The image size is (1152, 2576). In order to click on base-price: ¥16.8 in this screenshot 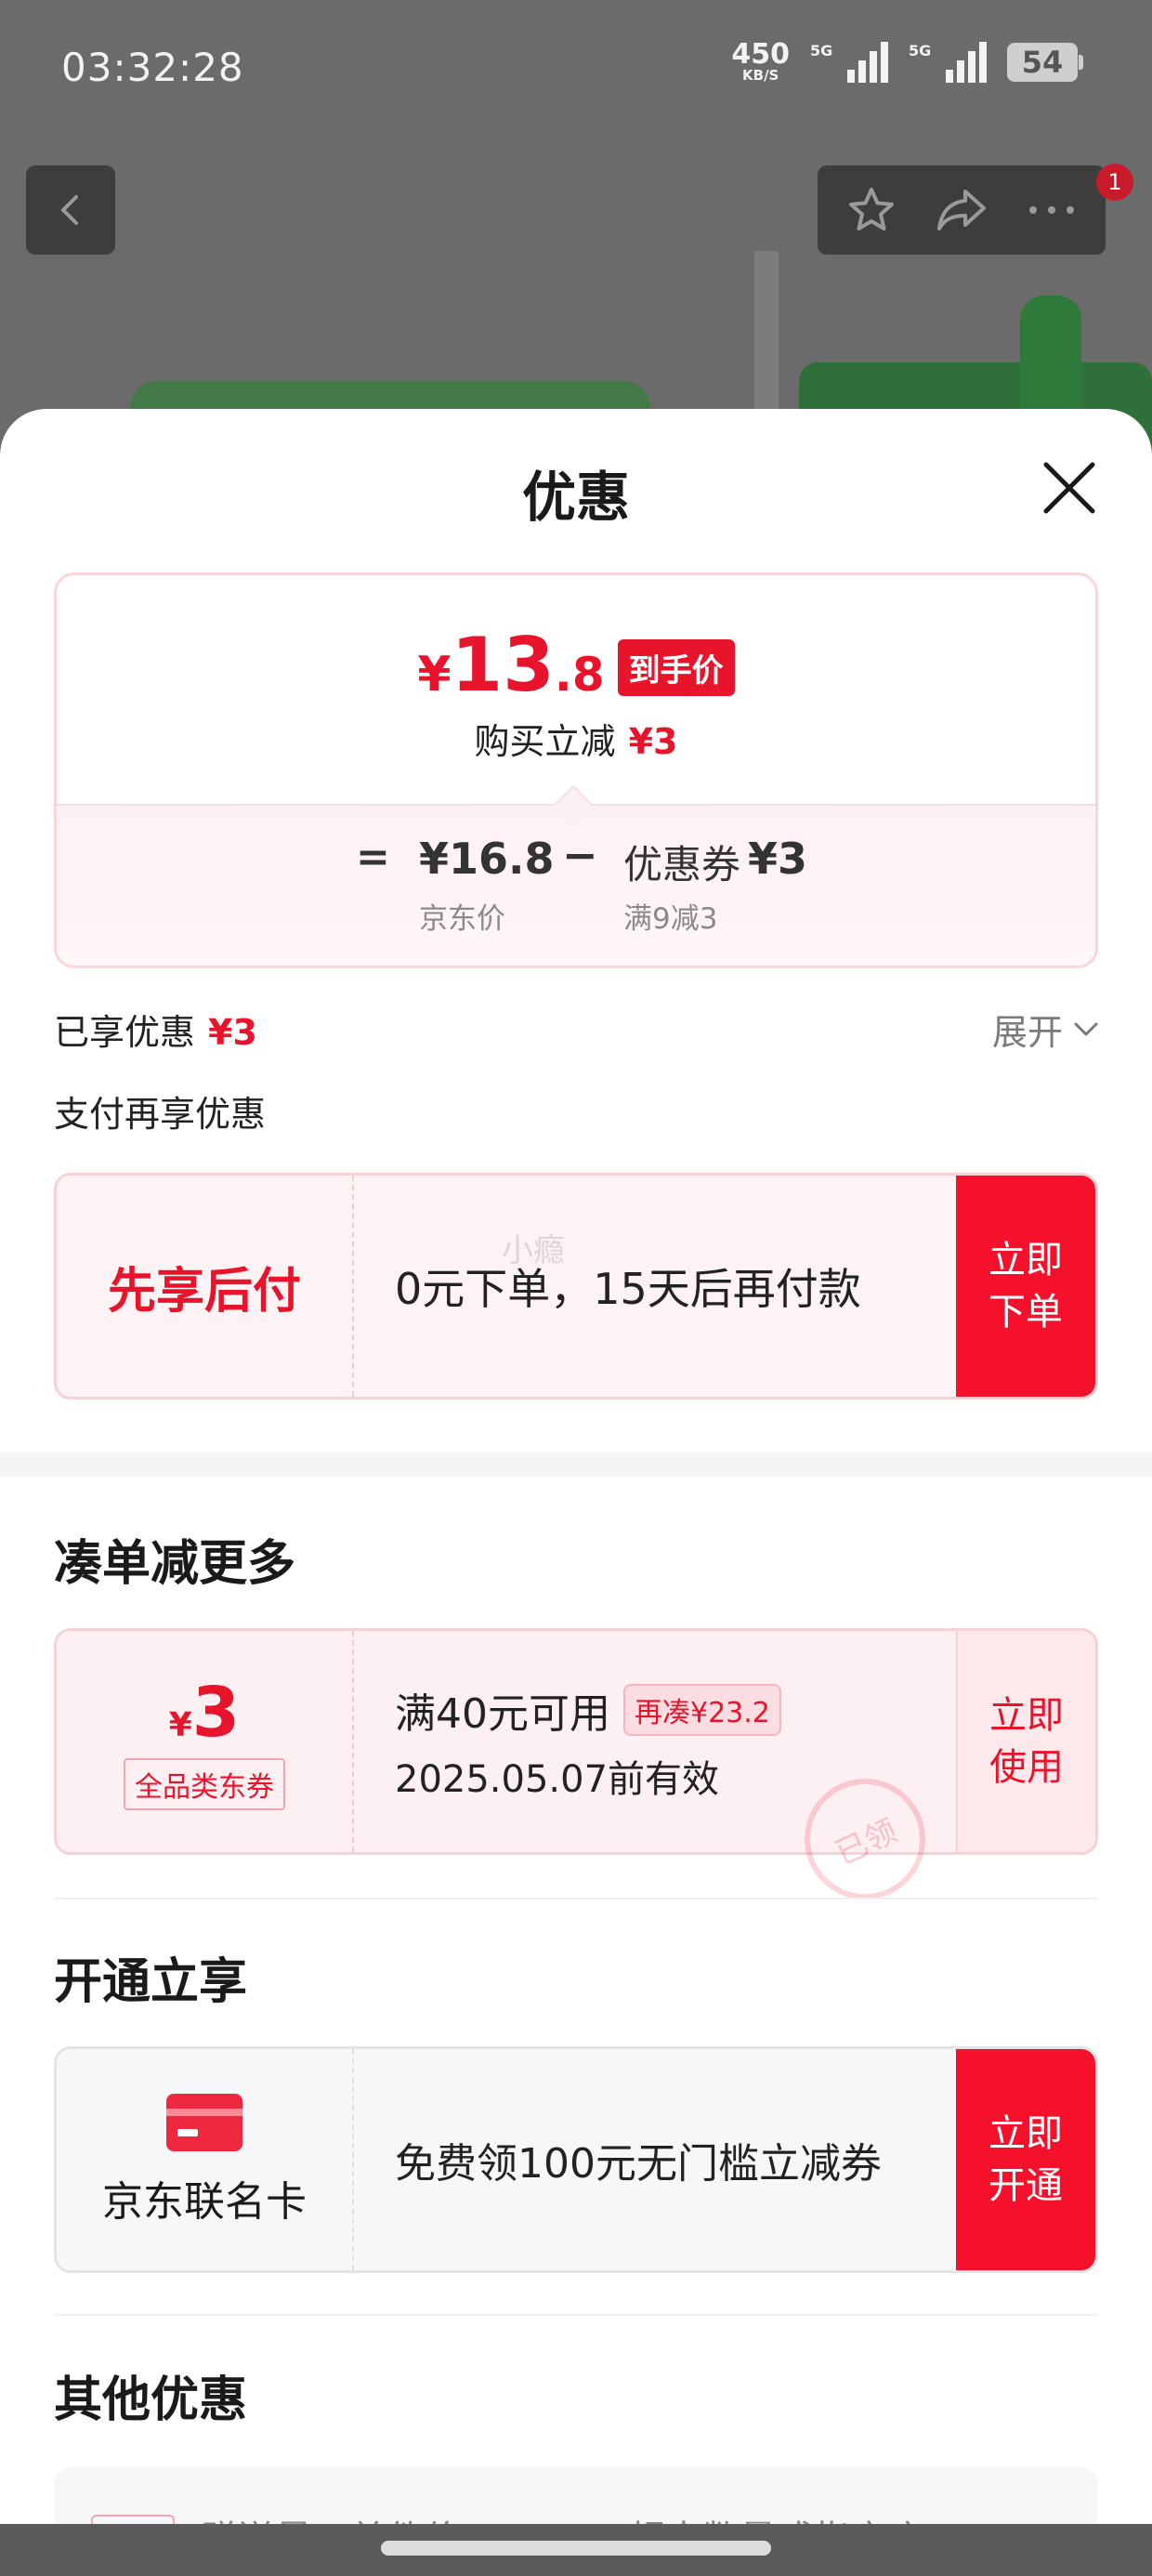, I will do `click(487, 859)`.